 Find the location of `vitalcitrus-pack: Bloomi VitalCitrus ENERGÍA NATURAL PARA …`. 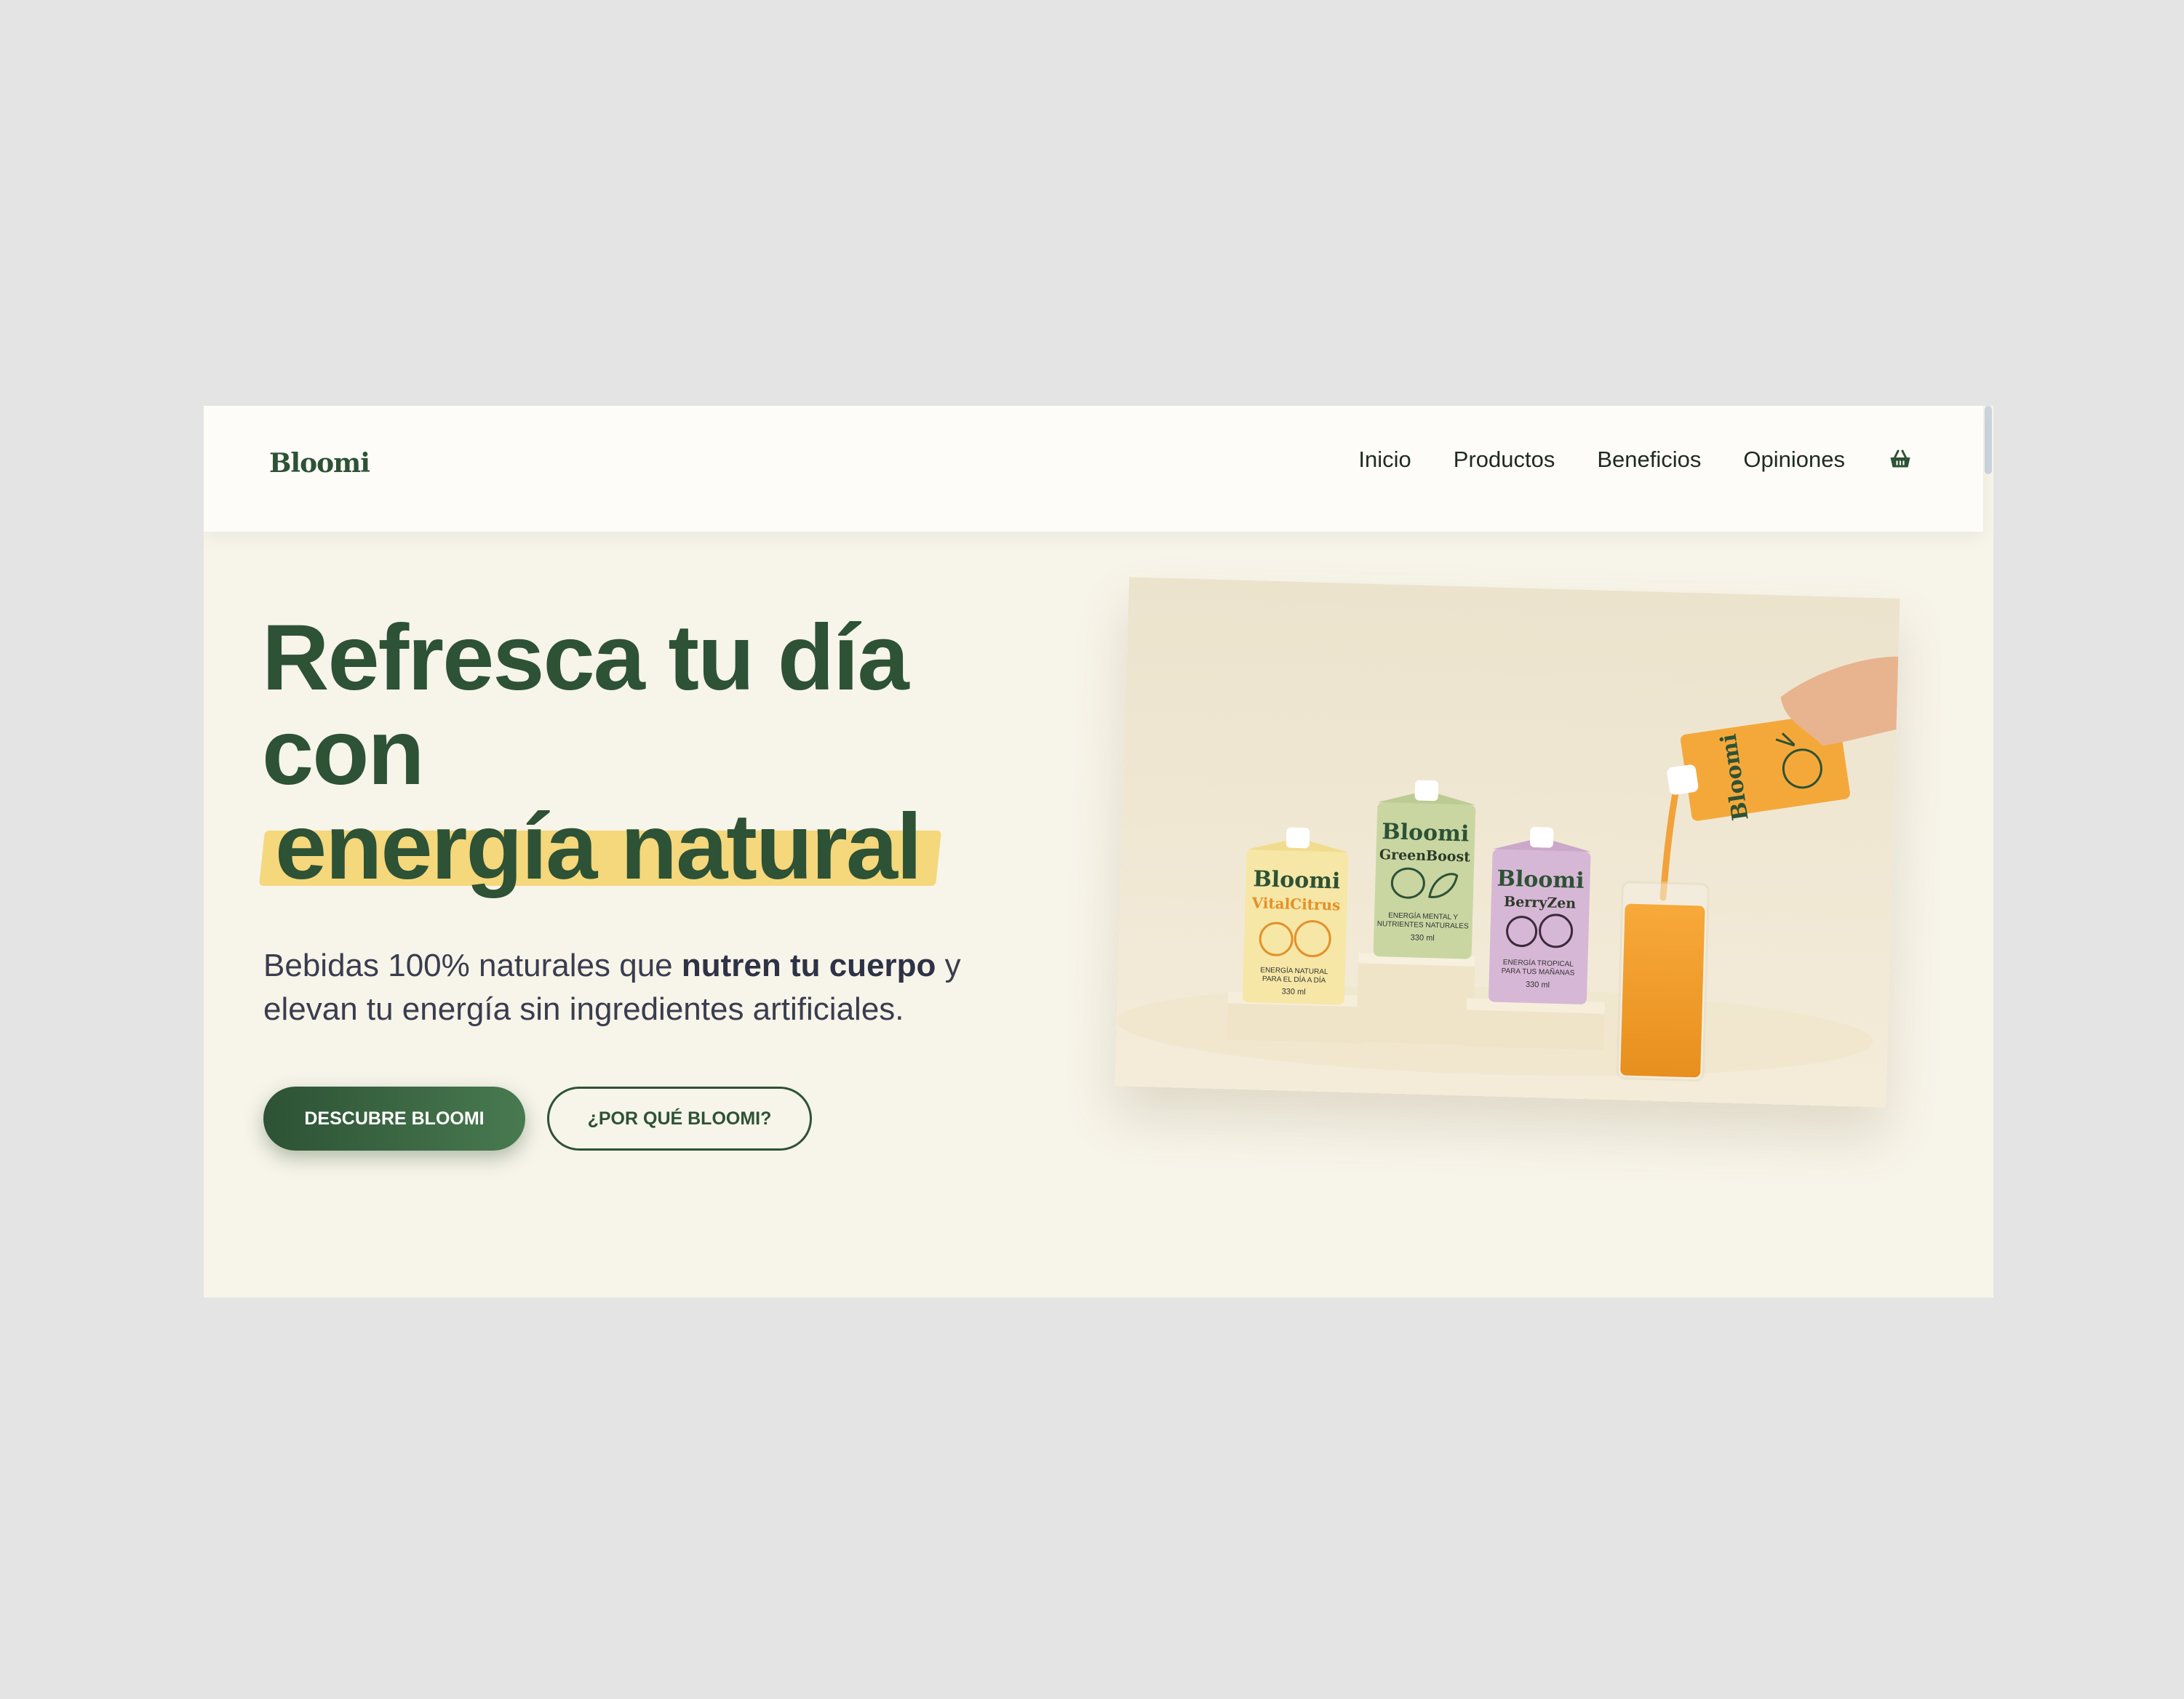

vitalcitrus-pack: Bloomi VitalCitrus ENERGÍA NATURAL PARA … is located at coordinates (1295, 916).